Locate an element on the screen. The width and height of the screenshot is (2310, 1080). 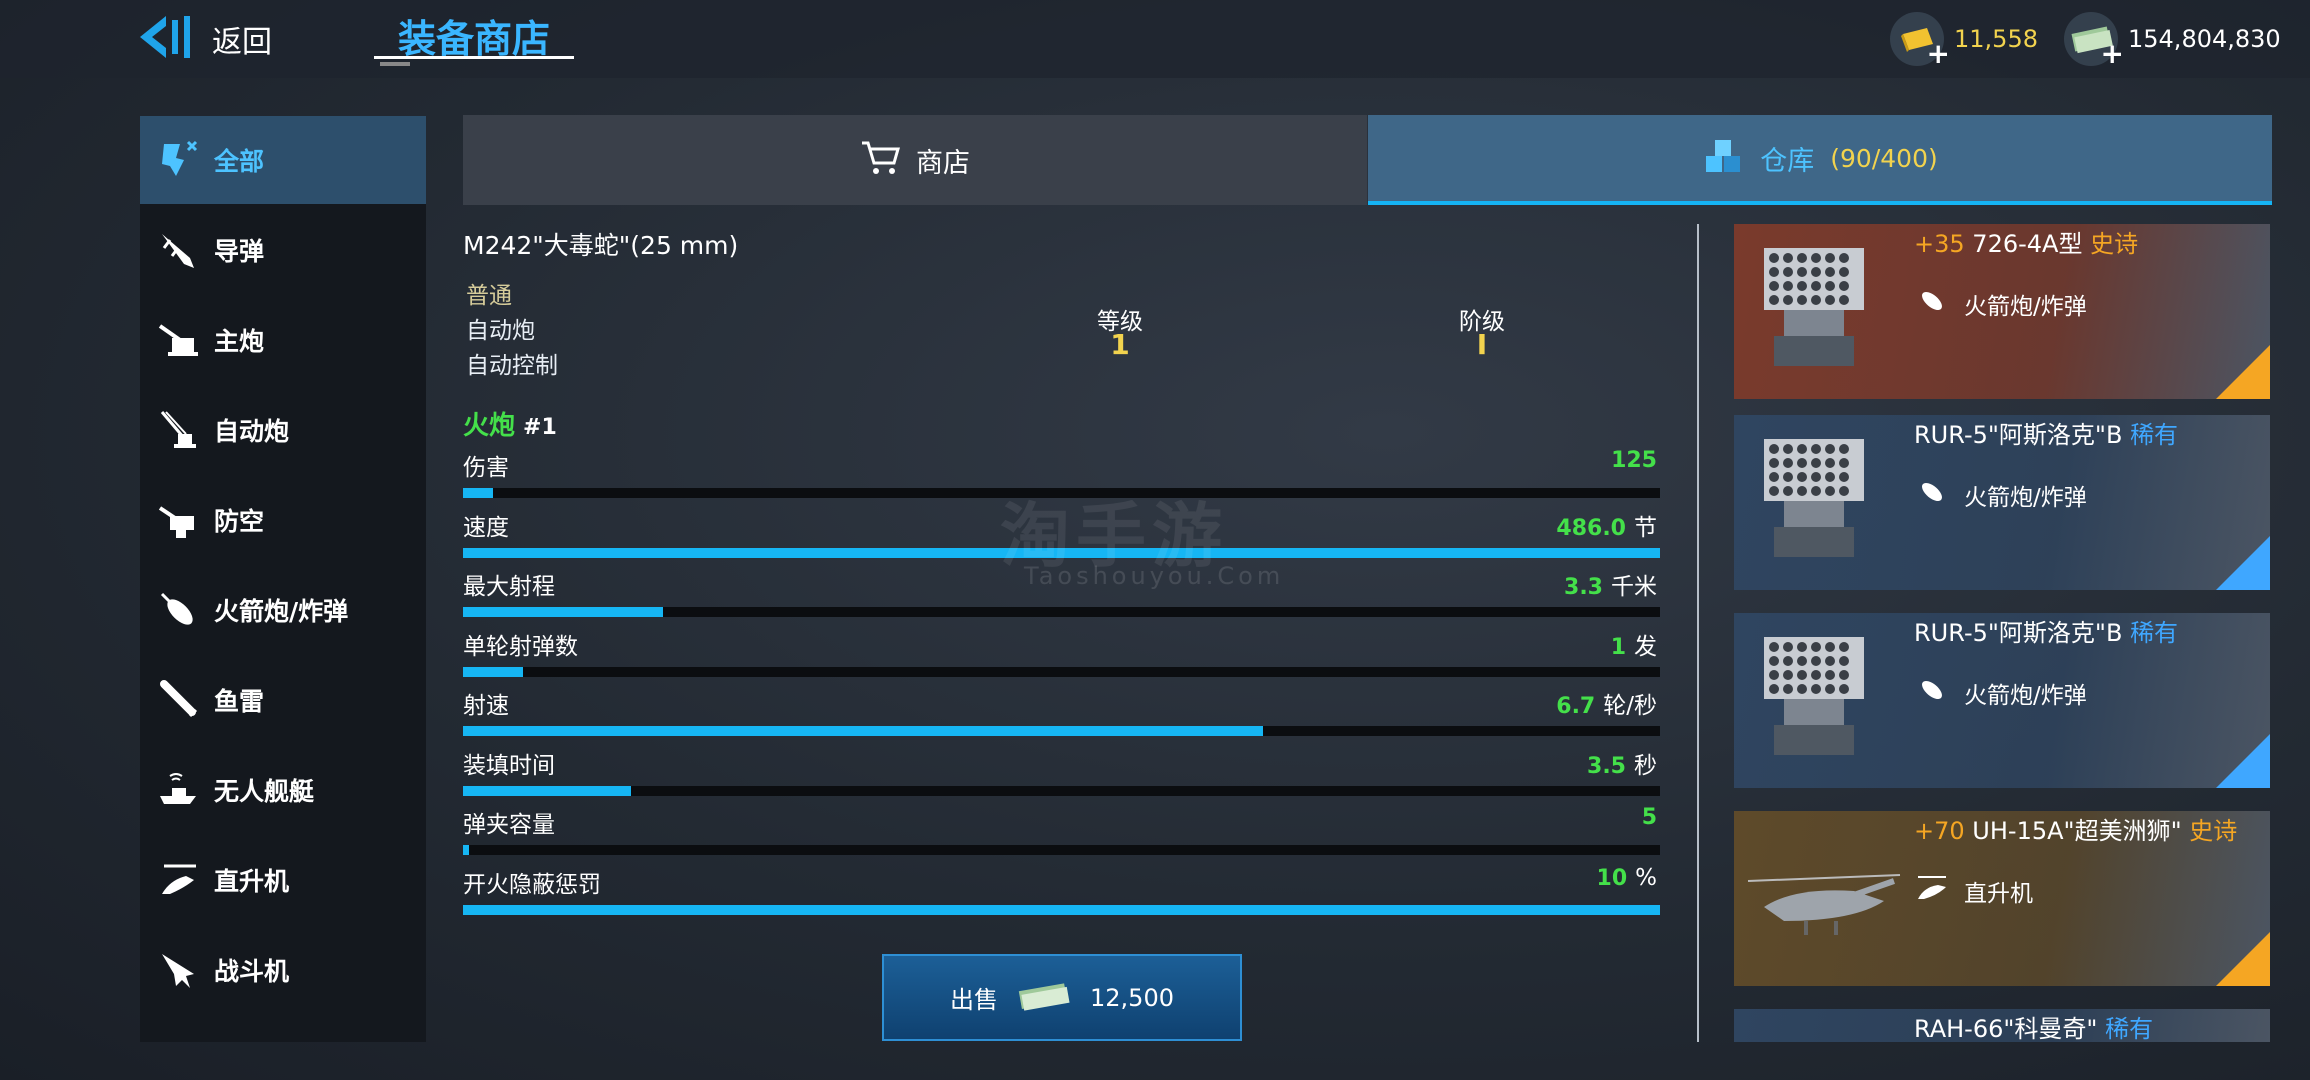
stat-label: 最大射程 is located at coordinates (509, 587).